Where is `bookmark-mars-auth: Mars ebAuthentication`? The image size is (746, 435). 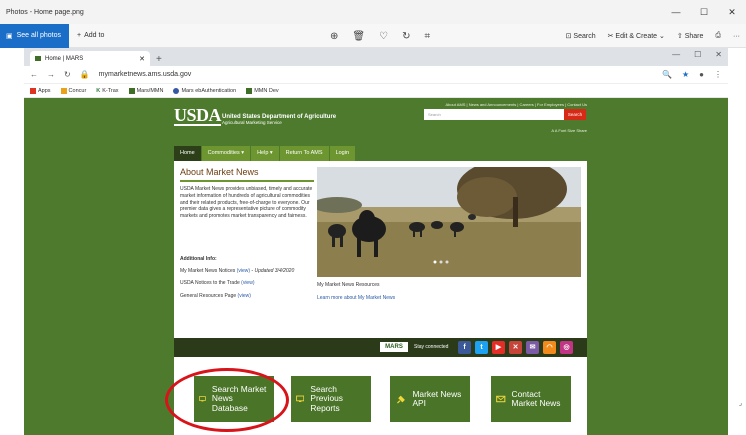 bookmark-mars-auth: Mars ebAuthentication is located at coordinates (204, 90).